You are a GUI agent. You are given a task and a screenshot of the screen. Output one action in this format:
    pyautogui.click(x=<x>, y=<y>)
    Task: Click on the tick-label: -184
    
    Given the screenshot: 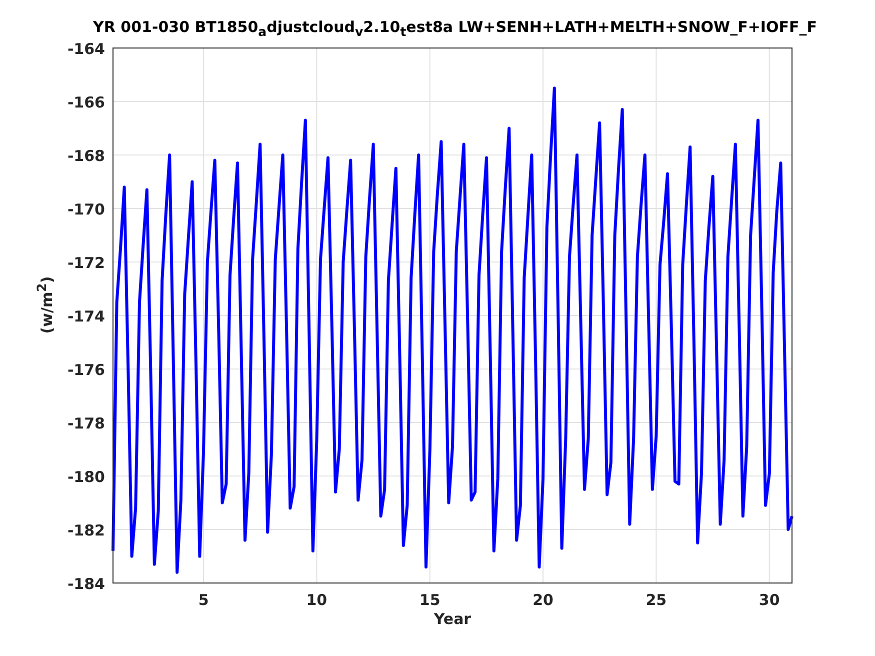 What is the action you would take?
    pyautogui.click(x=86, y=584)
    